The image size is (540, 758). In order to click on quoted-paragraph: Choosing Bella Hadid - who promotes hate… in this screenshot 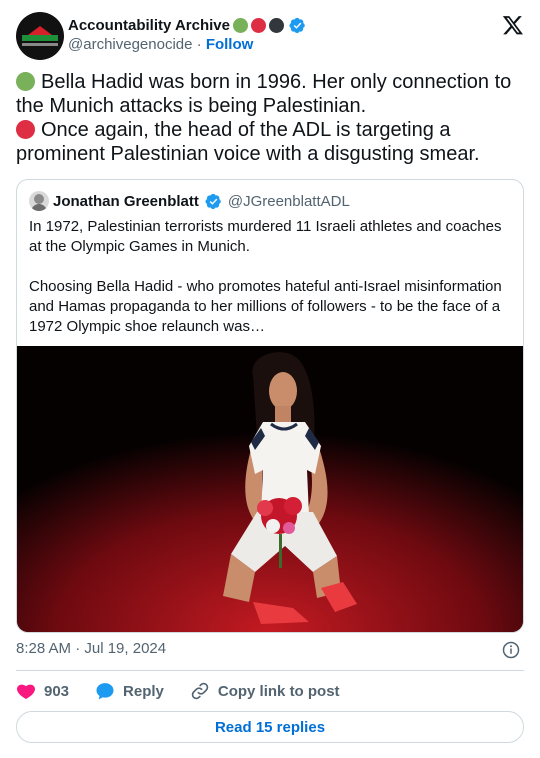, I will do `click(265, 306)`.